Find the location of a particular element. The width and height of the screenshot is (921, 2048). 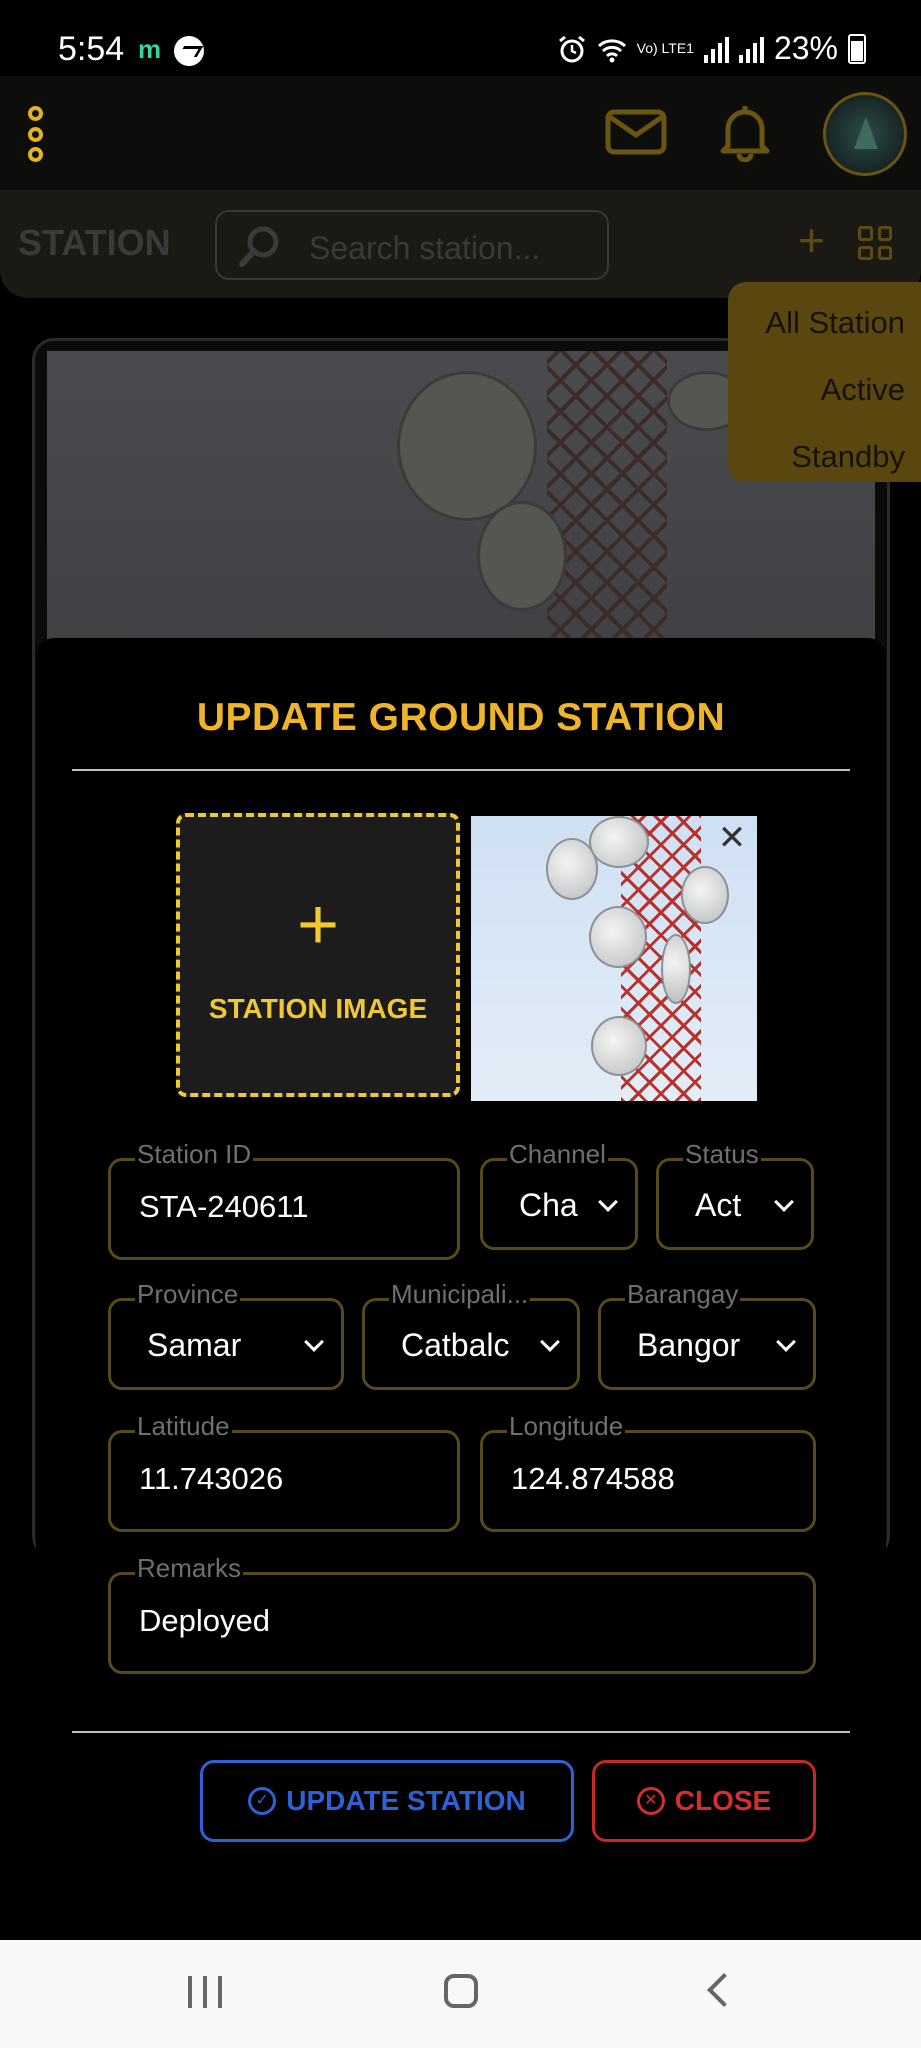

latitude-value: 11.743026 is located at coordinates (211, 1478).